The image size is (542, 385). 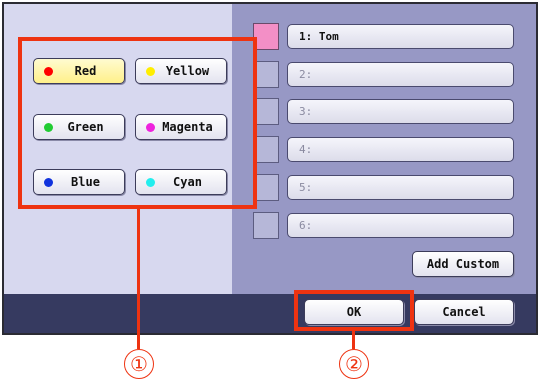 What do you see at coordinates (138, 279) in the screenshot?
I see `callout-line-one` at bounding box center [138, 279].